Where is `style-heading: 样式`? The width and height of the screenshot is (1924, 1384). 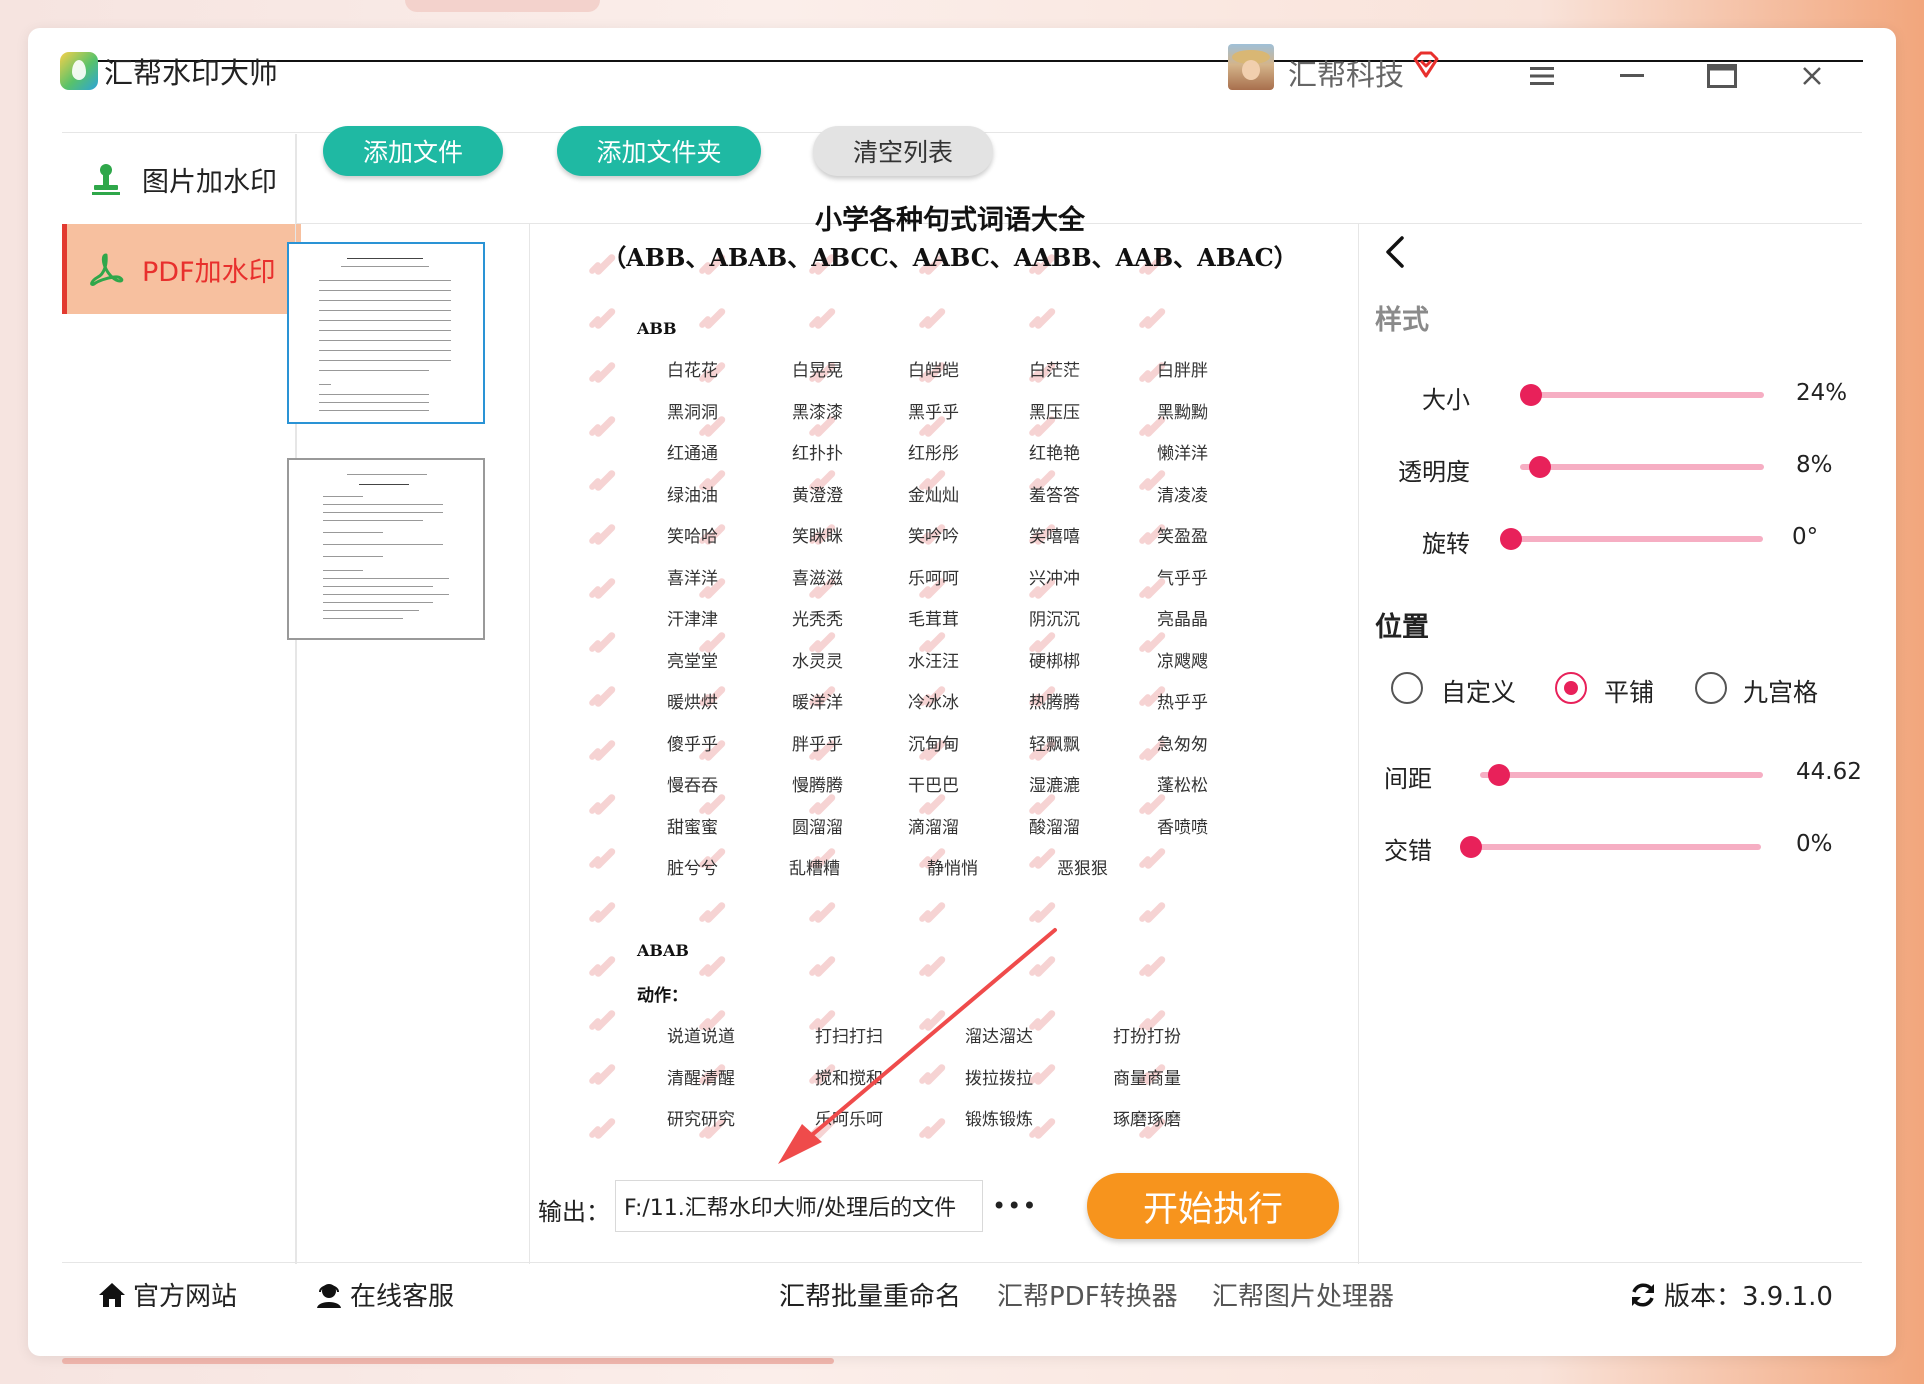
style-heading: 样式 is located at coordinates (1402, 320).